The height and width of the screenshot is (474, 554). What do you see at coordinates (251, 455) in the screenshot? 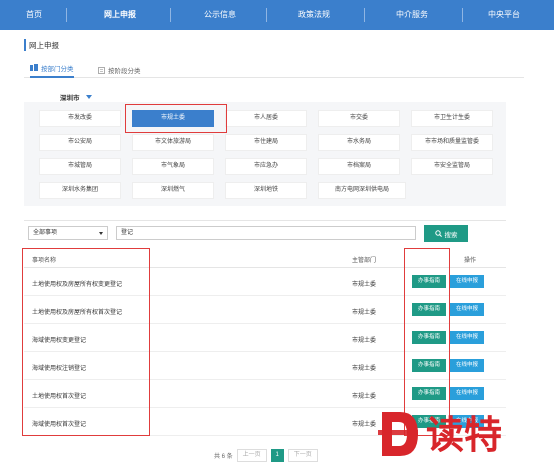
I see `prev-page-button: 上一页` at bounding box center [251, 455].